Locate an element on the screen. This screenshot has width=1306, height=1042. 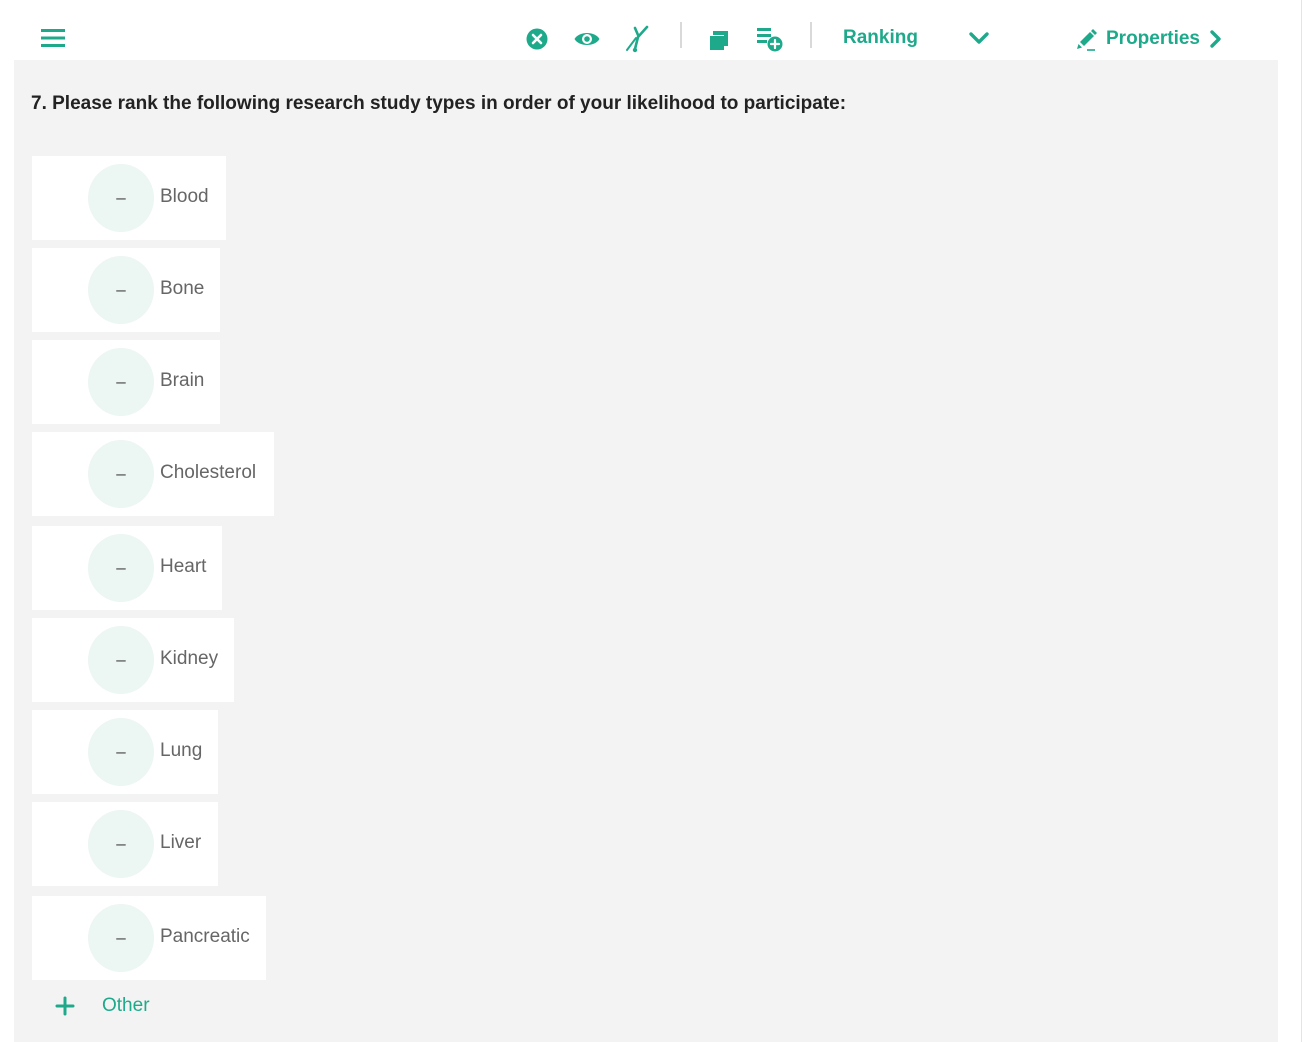
copy-icon is located at coordinates (718, 40).